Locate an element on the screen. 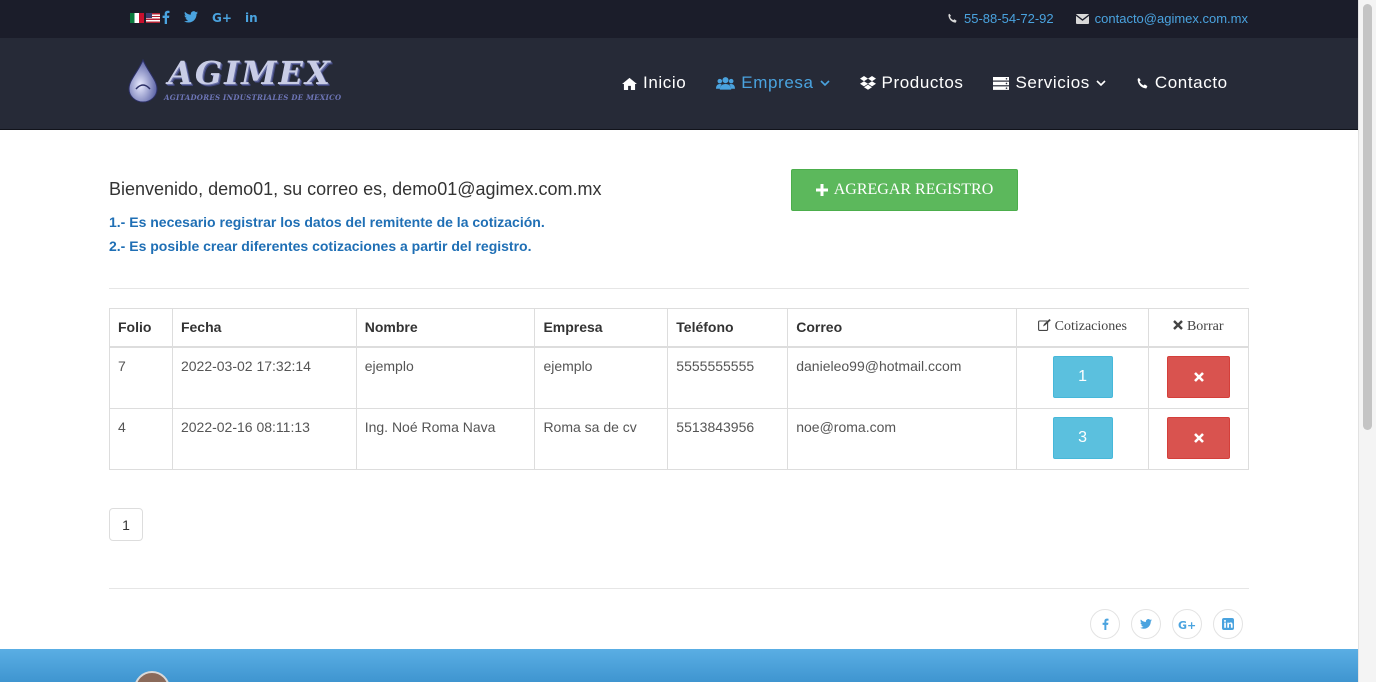 The height and width of the screenshot is (682, 1376). agimex-logo: AGIMEX AGITADORES INDUSTRIALES DE MEXICO is located at coordinates (246, 80).